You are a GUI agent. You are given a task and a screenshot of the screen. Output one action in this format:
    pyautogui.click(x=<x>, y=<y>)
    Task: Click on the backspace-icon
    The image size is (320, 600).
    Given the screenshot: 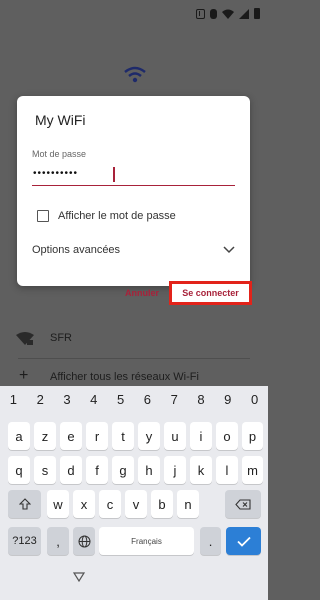 What is the action you would take?
    pyautogui.click(x=243, y=504)
    